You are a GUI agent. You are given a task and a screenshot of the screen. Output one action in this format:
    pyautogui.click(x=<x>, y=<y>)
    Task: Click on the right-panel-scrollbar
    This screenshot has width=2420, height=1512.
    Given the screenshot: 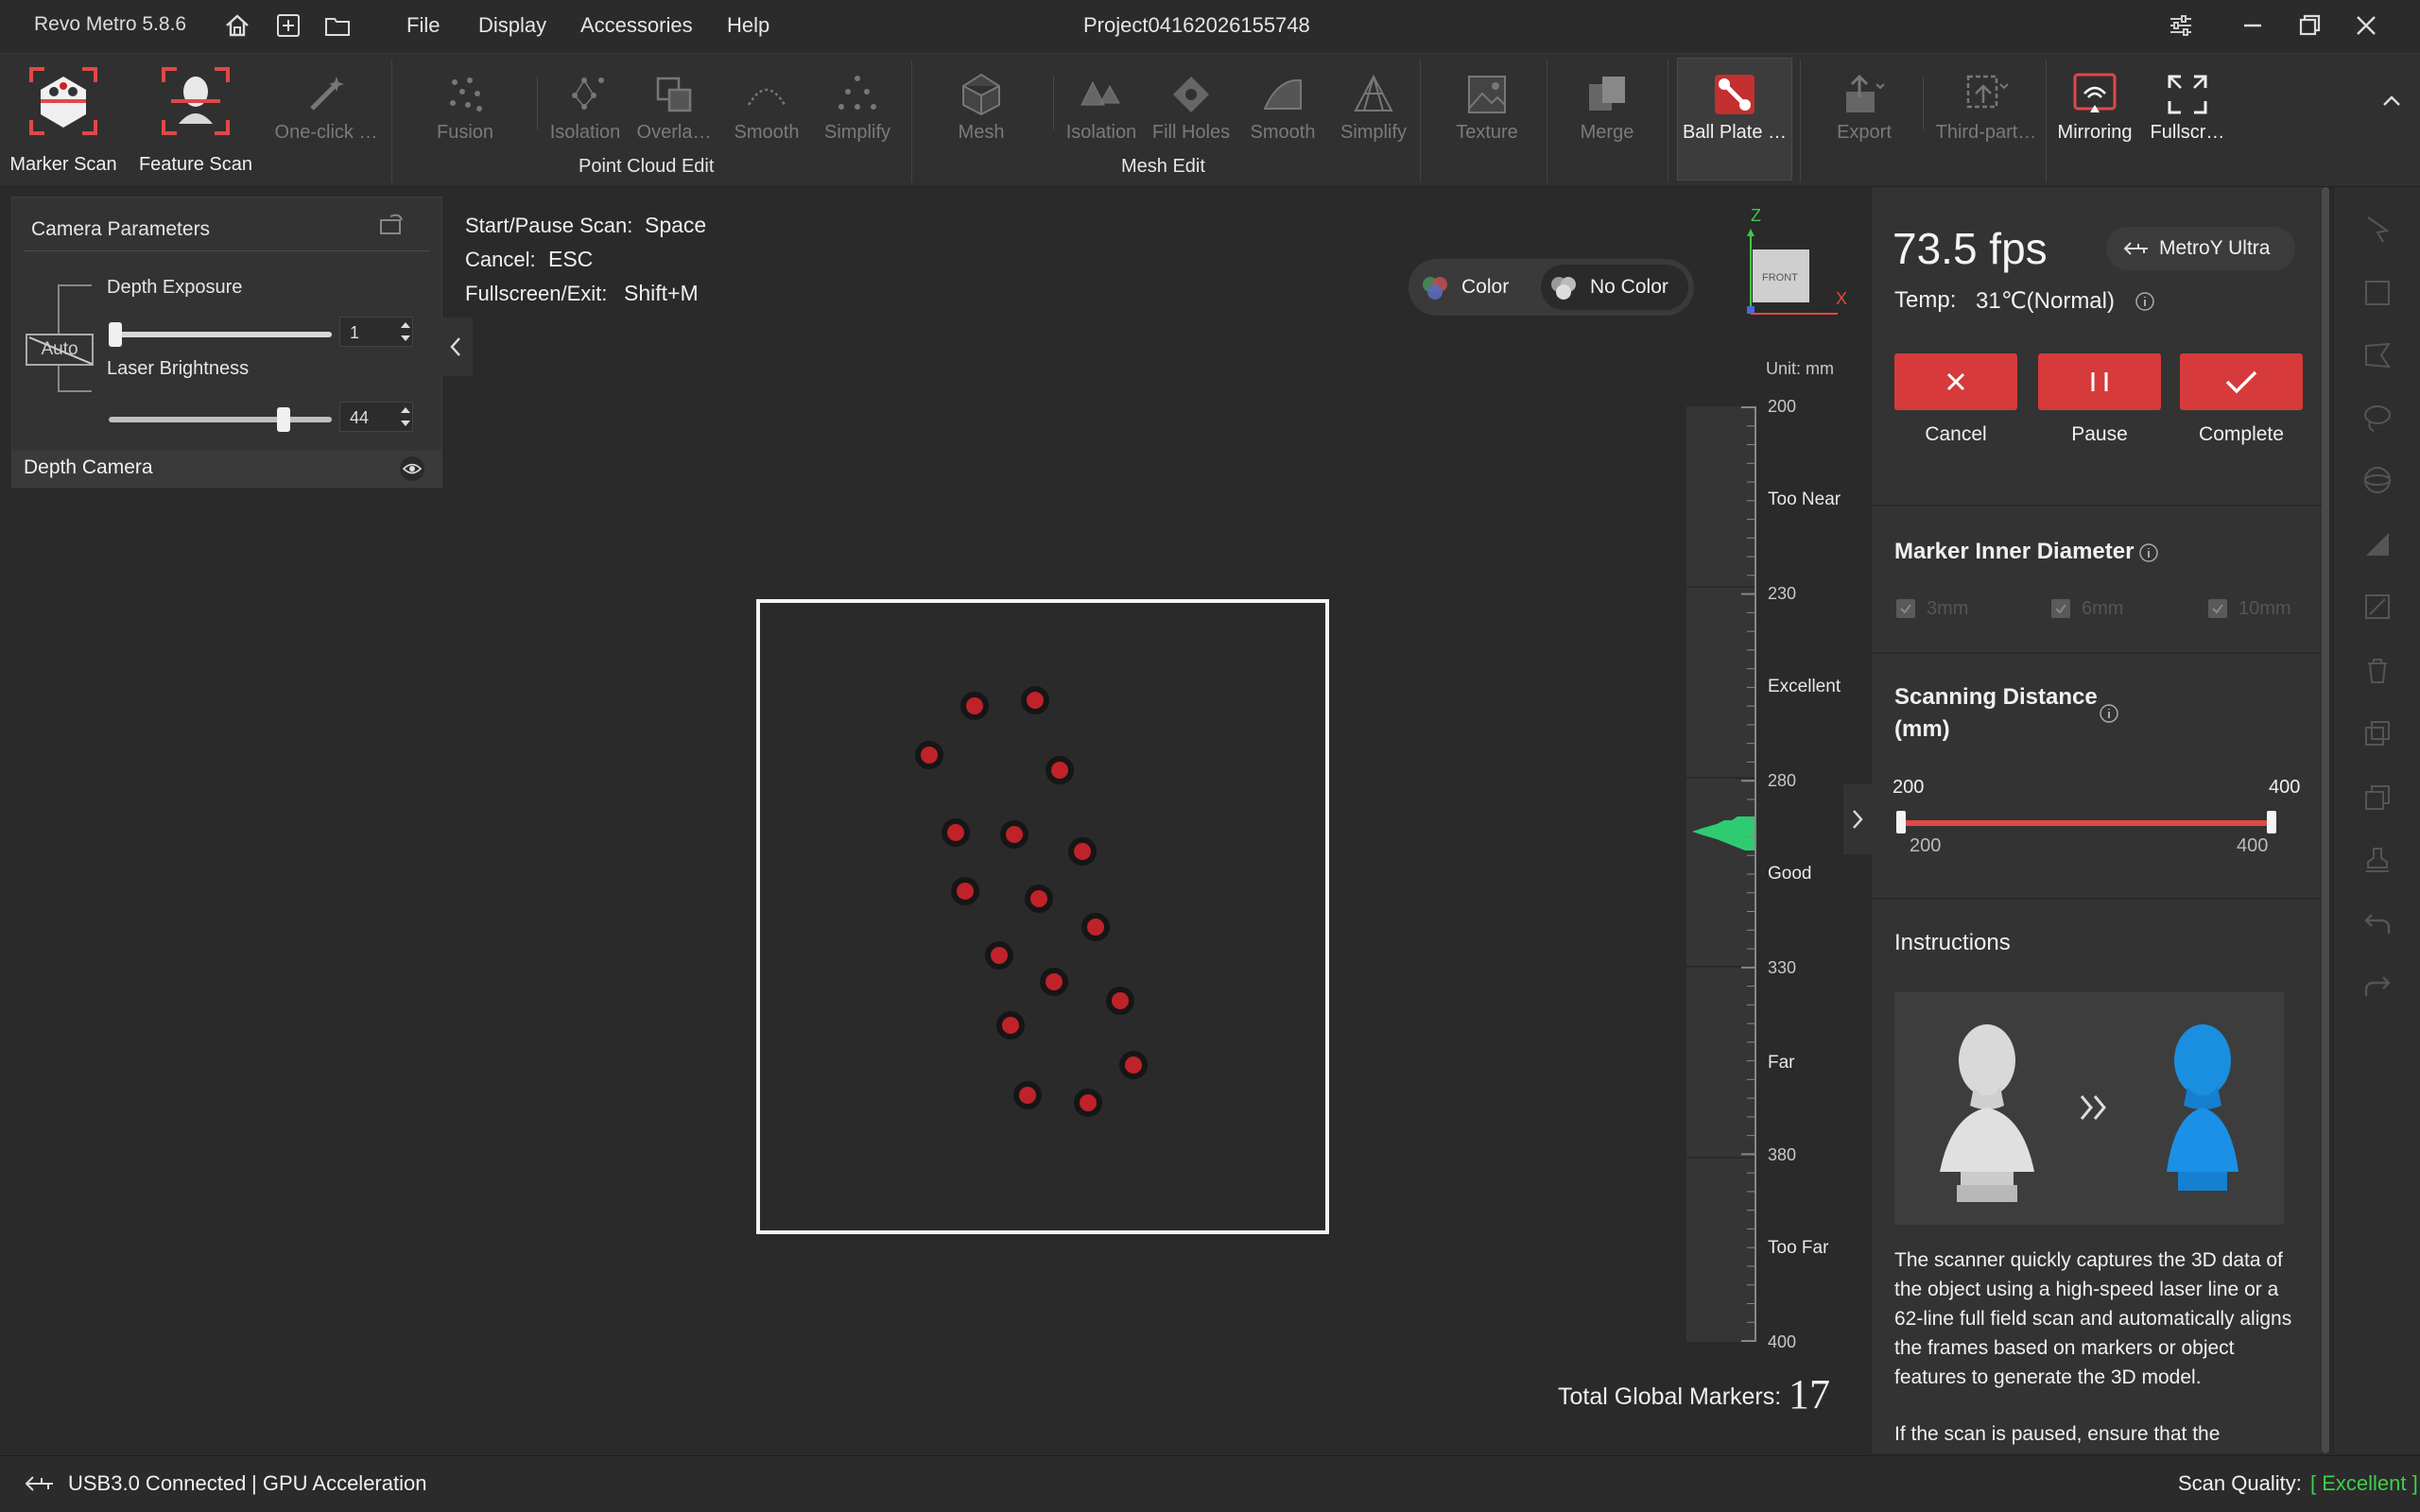 What is the action you would take?
    pyautogui.click(x=2325, y=820)
    